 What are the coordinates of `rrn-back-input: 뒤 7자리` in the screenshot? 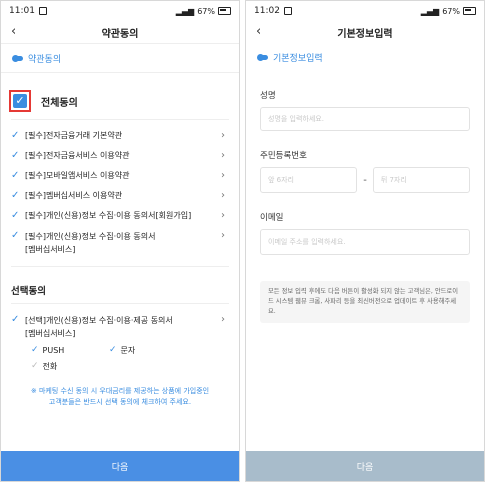 It's located at (421, 180).